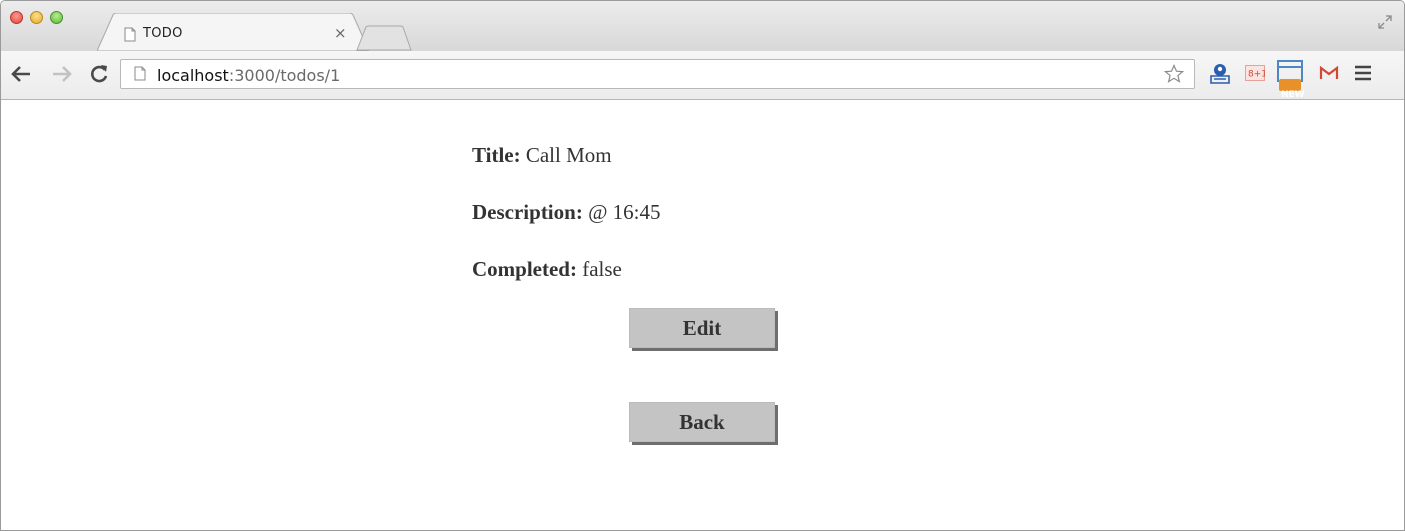  Describe the element at coordinates (340, 33) in the screenshot. I see `tab-close-icon: ×` at that location.